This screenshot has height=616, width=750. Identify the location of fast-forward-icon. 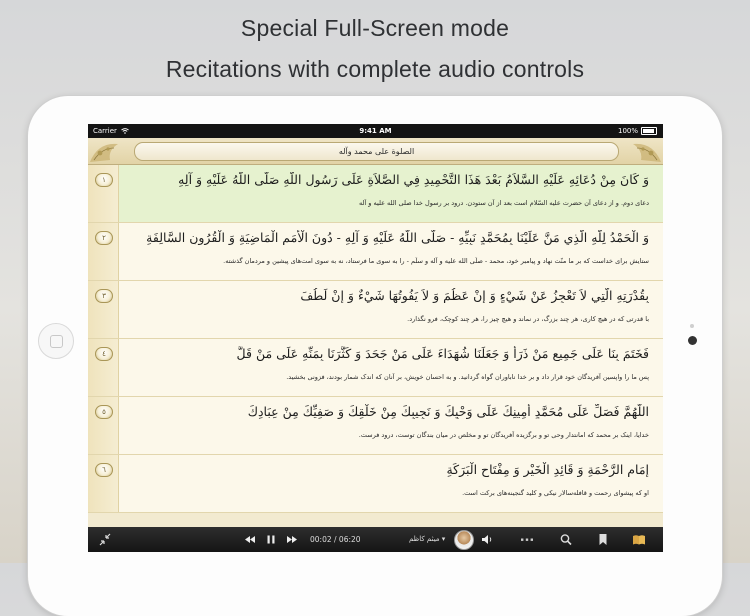
(292, 539).